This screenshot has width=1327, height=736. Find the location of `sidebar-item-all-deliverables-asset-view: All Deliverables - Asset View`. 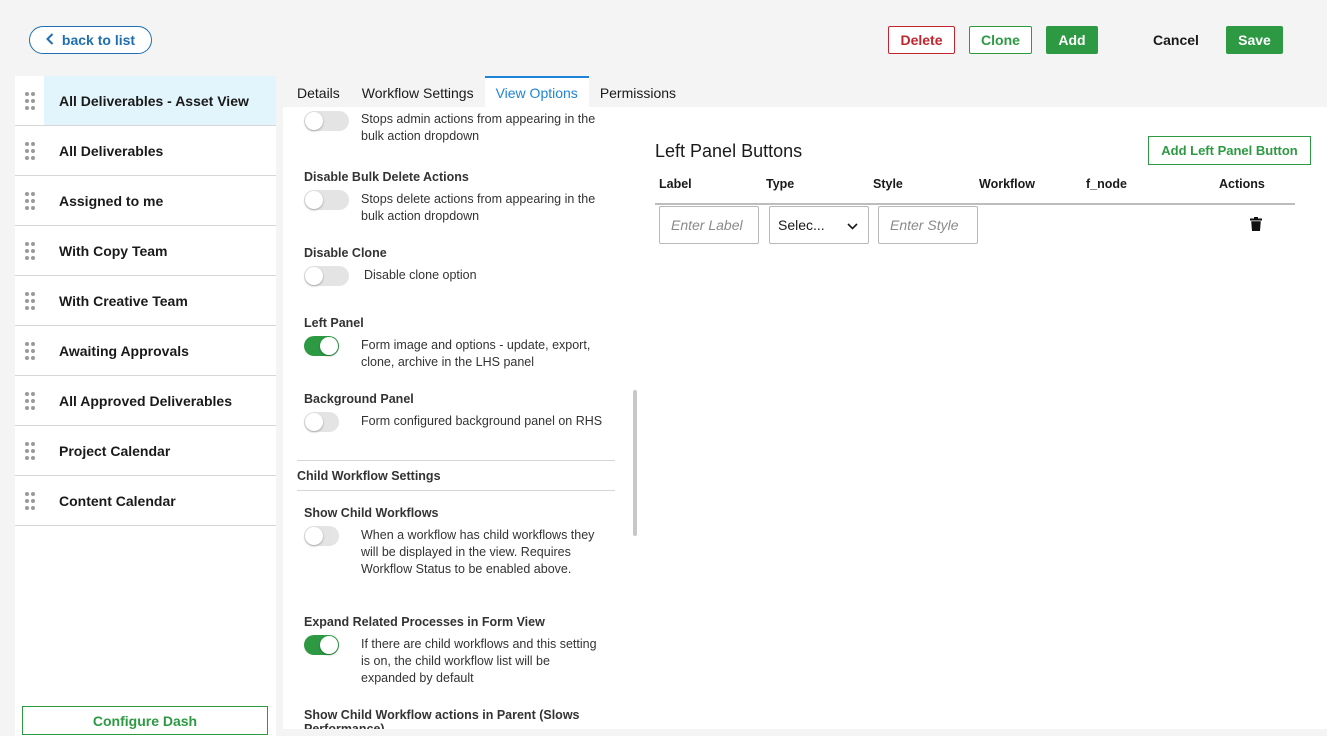

sidebar-item-all-deliverables-asset-view: All Deliverables - Asset View is located at coordinates (145, 101).